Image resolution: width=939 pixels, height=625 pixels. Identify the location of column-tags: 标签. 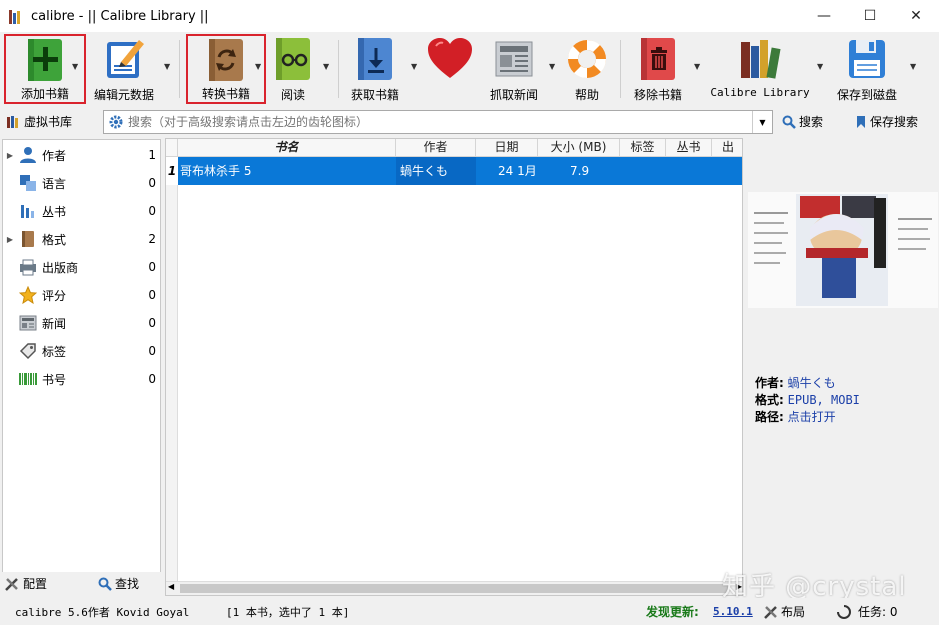
(643, 148).